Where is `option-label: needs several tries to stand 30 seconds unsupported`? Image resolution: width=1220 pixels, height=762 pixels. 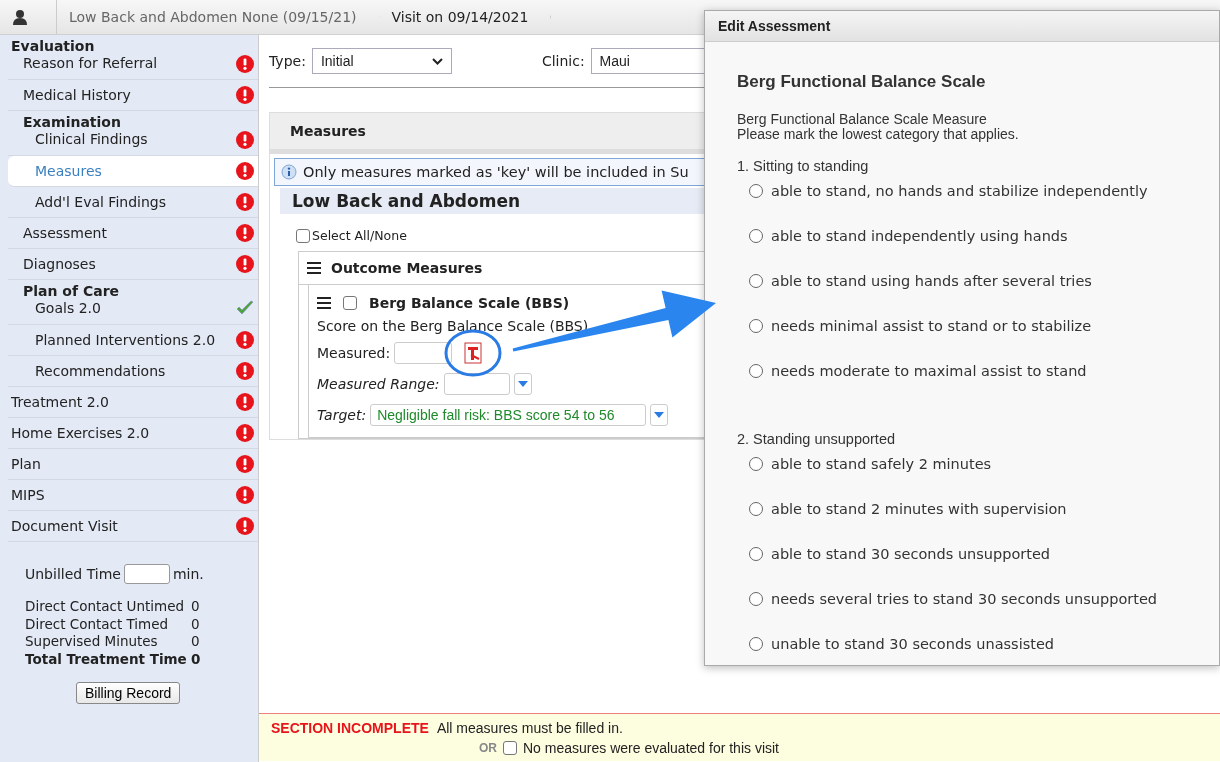
option-label: needs several tries to stand 30 seconds unsupported is located at coordinates (964, 598).